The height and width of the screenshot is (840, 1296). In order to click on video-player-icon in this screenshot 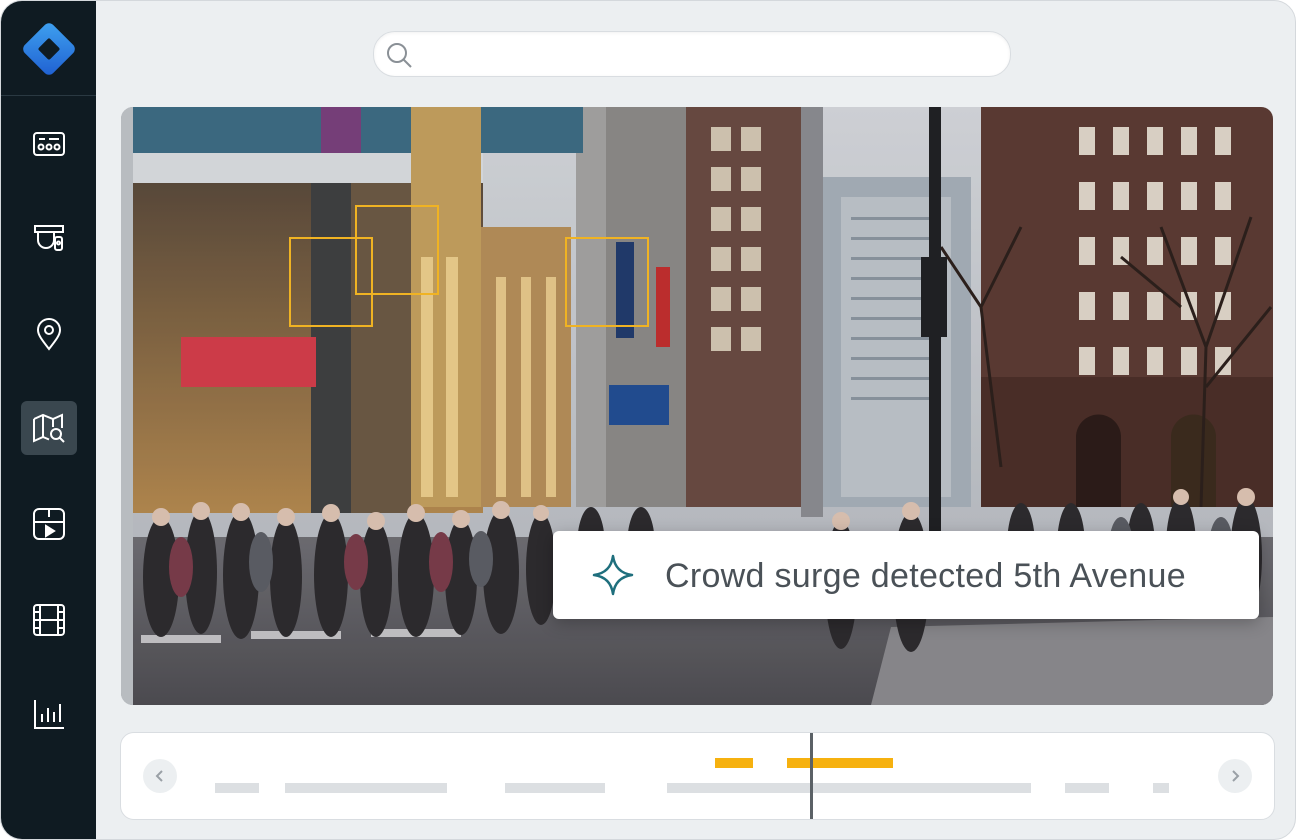, I will do `click(49, 524)`.